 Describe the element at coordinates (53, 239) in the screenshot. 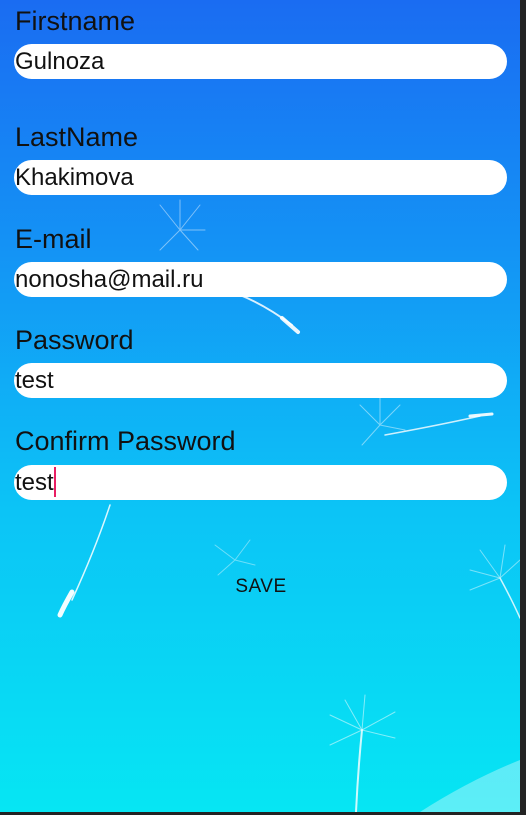

I see `email-label: E-mail` at that location.